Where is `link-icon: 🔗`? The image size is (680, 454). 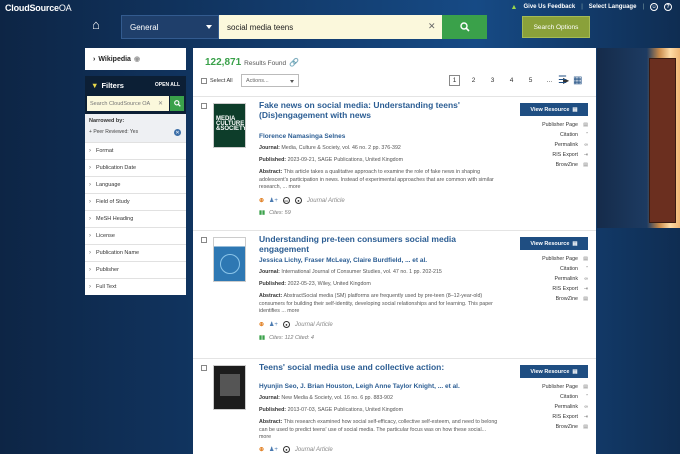 link-icon: 🔗 is located at coordinates (294, 62).